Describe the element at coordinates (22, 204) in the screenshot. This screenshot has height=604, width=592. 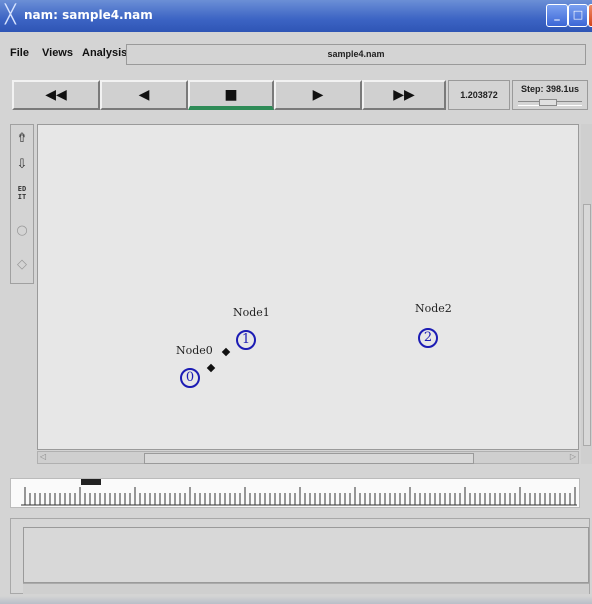
I see `tool-palette: ⇮ ⇩ ED IT ○ ◇` at that location.